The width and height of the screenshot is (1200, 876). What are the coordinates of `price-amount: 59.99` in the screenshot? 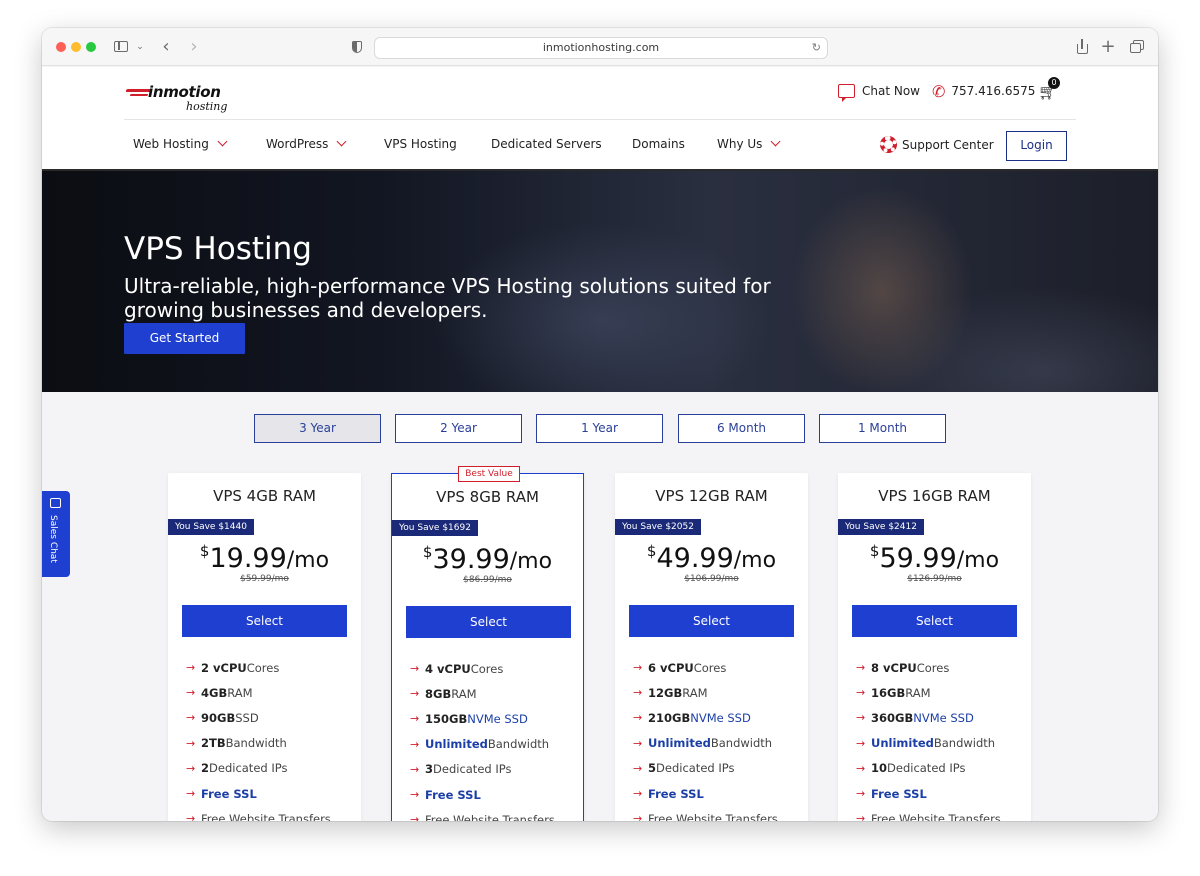 It's located at (918, 558).